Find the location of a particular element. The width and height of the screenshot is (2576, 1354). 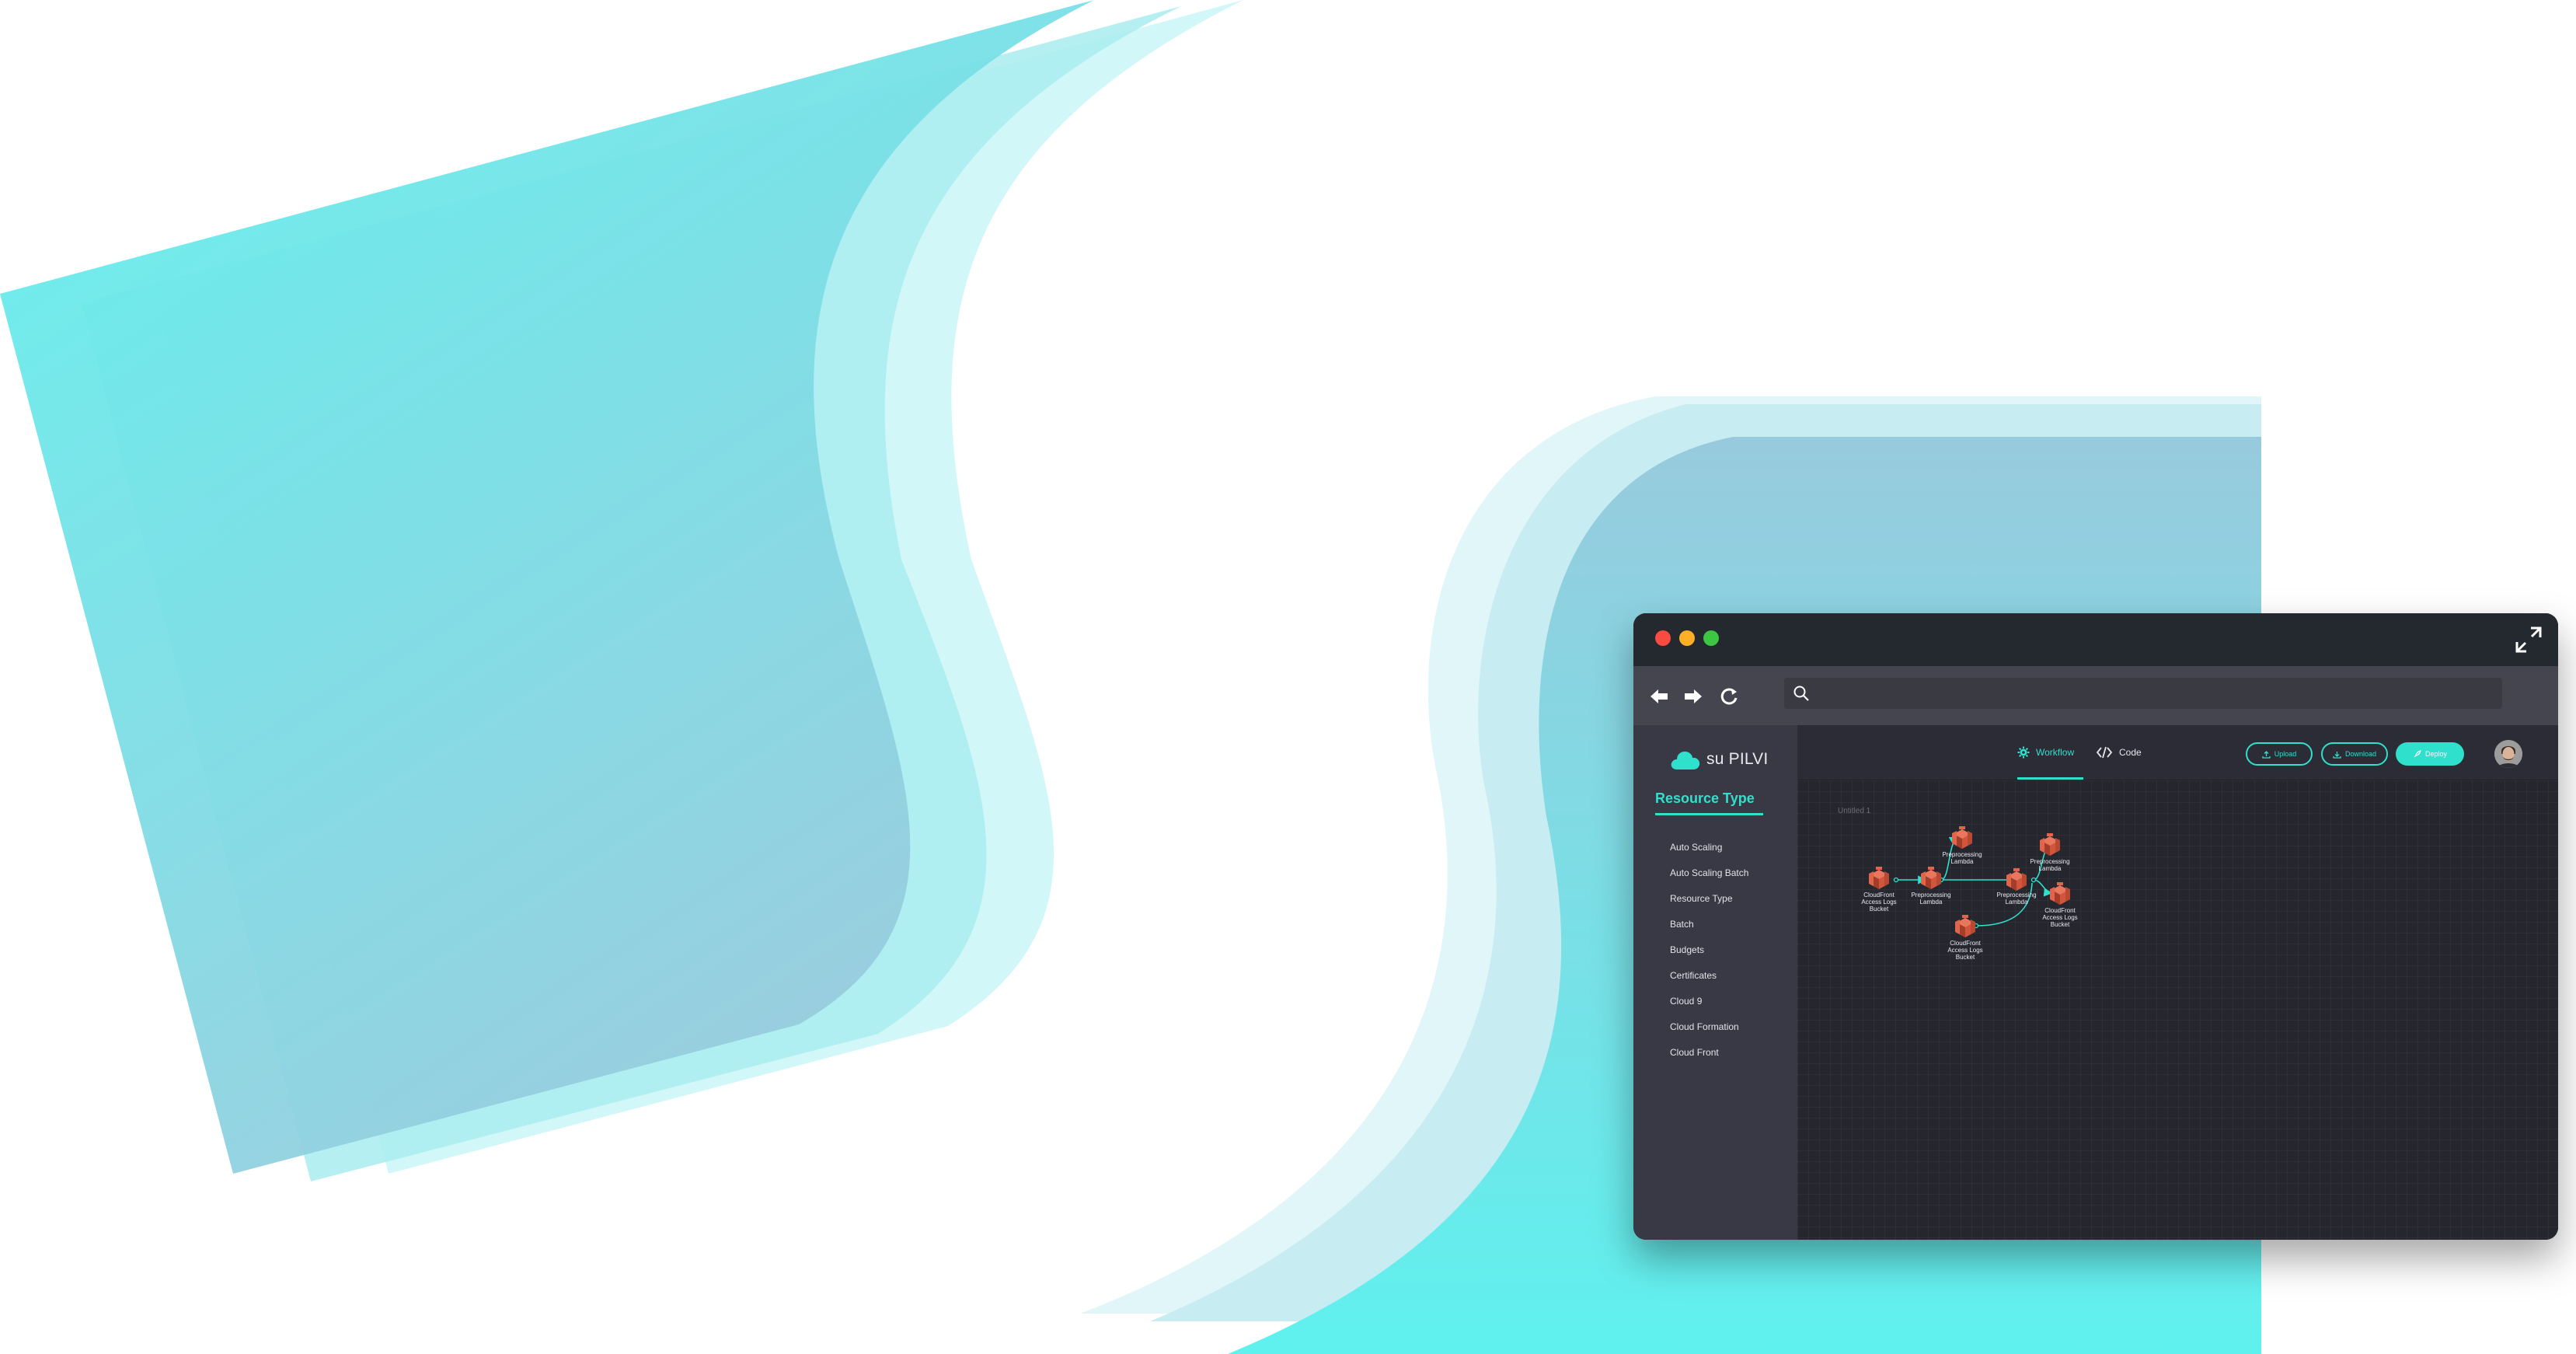

minimize-window-button is located at coordinates (1687, 638).